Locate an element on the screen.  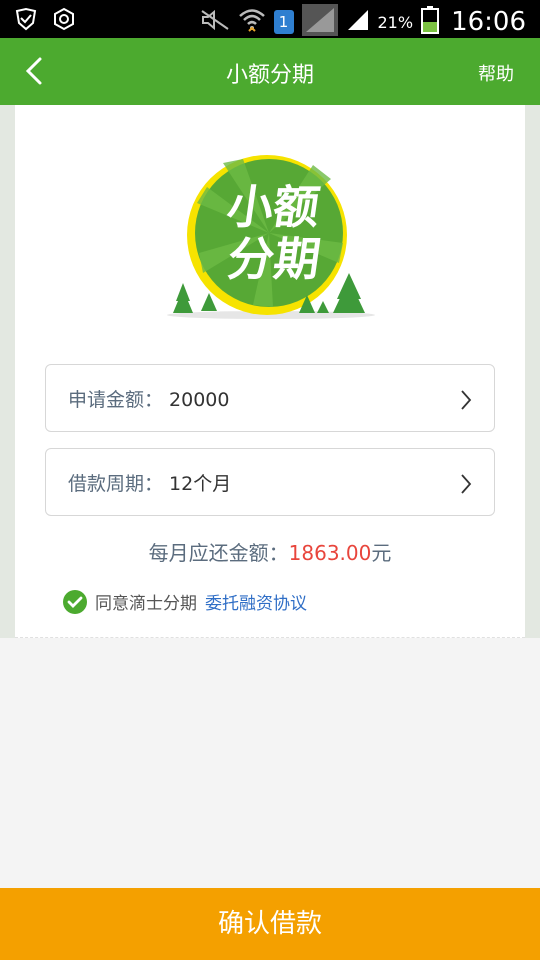
amount-value: 20000 is located at coordinates (199, 400).